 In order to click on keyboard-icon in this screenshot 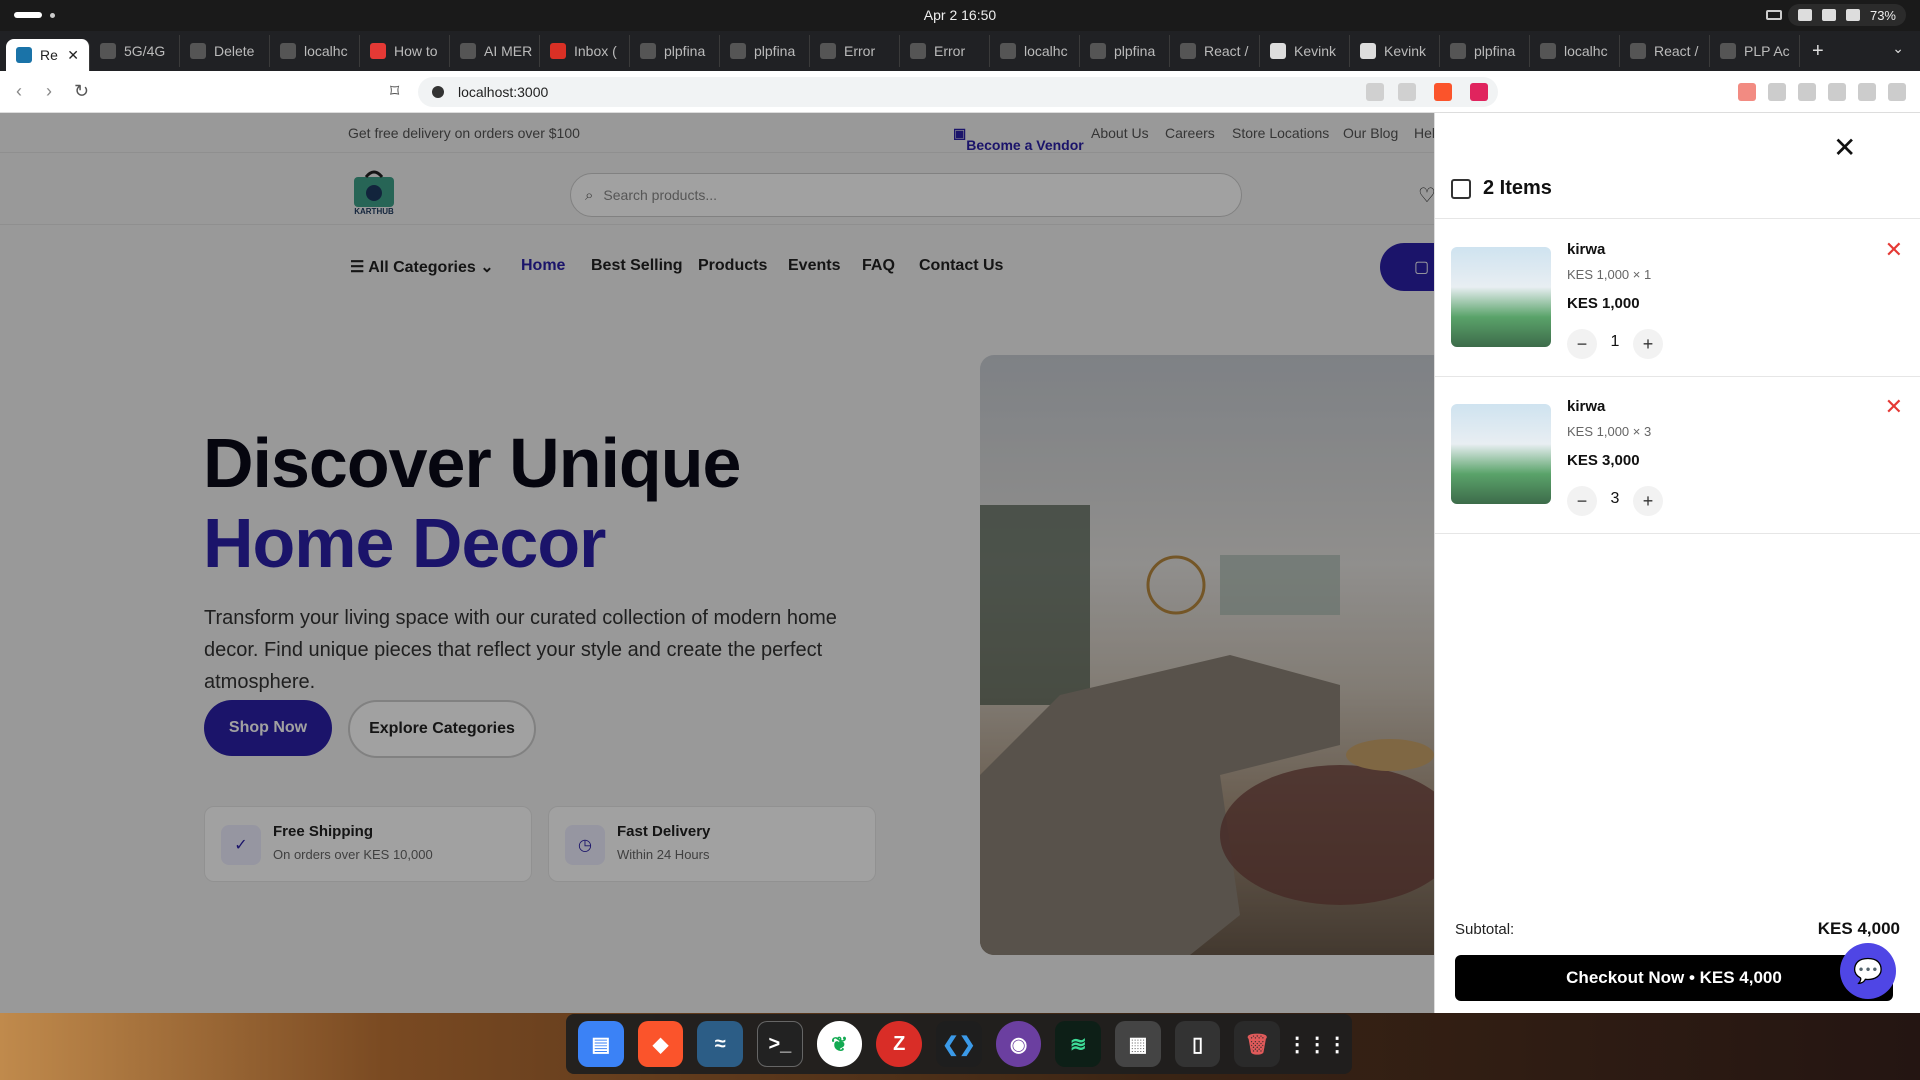, I will do `click(1774, 15)`.